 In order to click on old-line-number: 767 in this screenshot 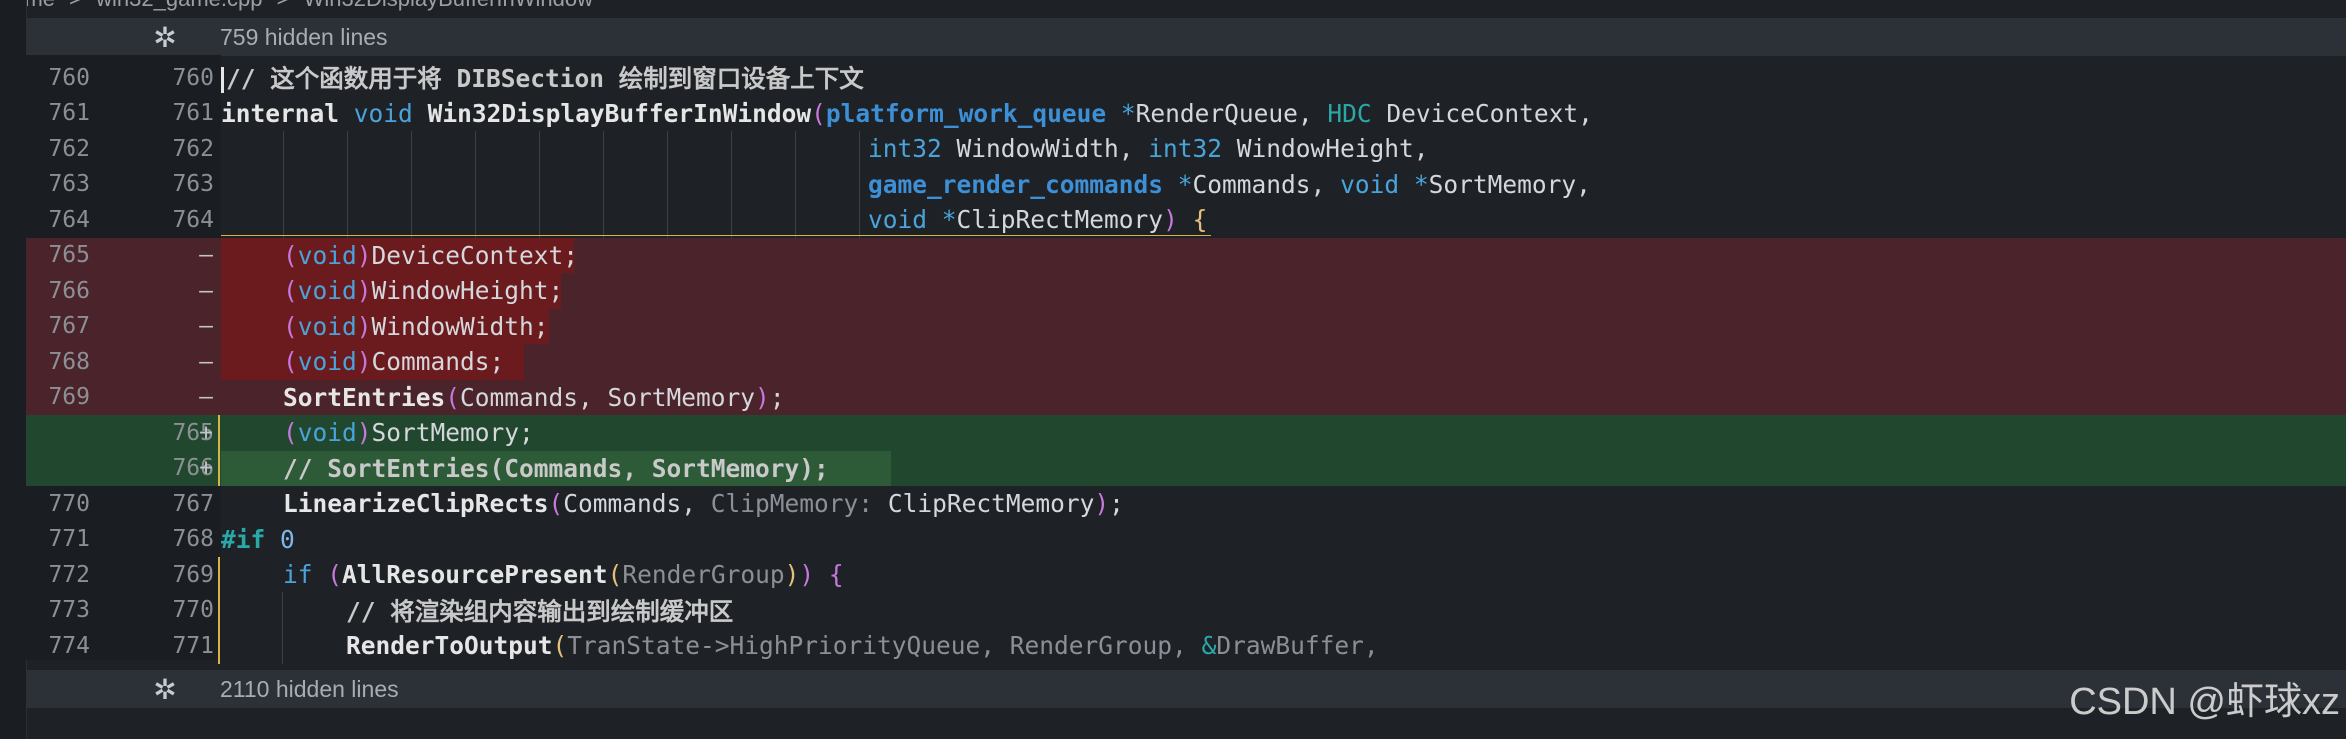, I will do `click(69, 326)`.